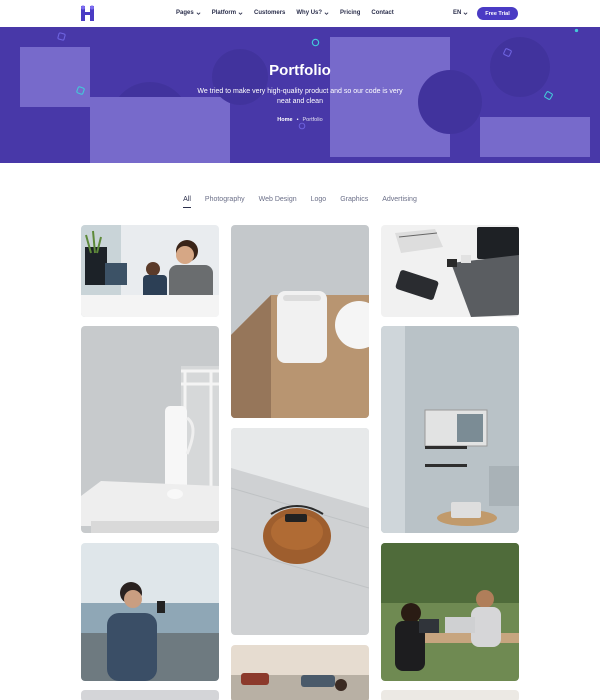  What do you see at coordinates (284, 120) in the screenshot?
I see `breadcrumb-home-link: Home` at bounding box center [284, 120].